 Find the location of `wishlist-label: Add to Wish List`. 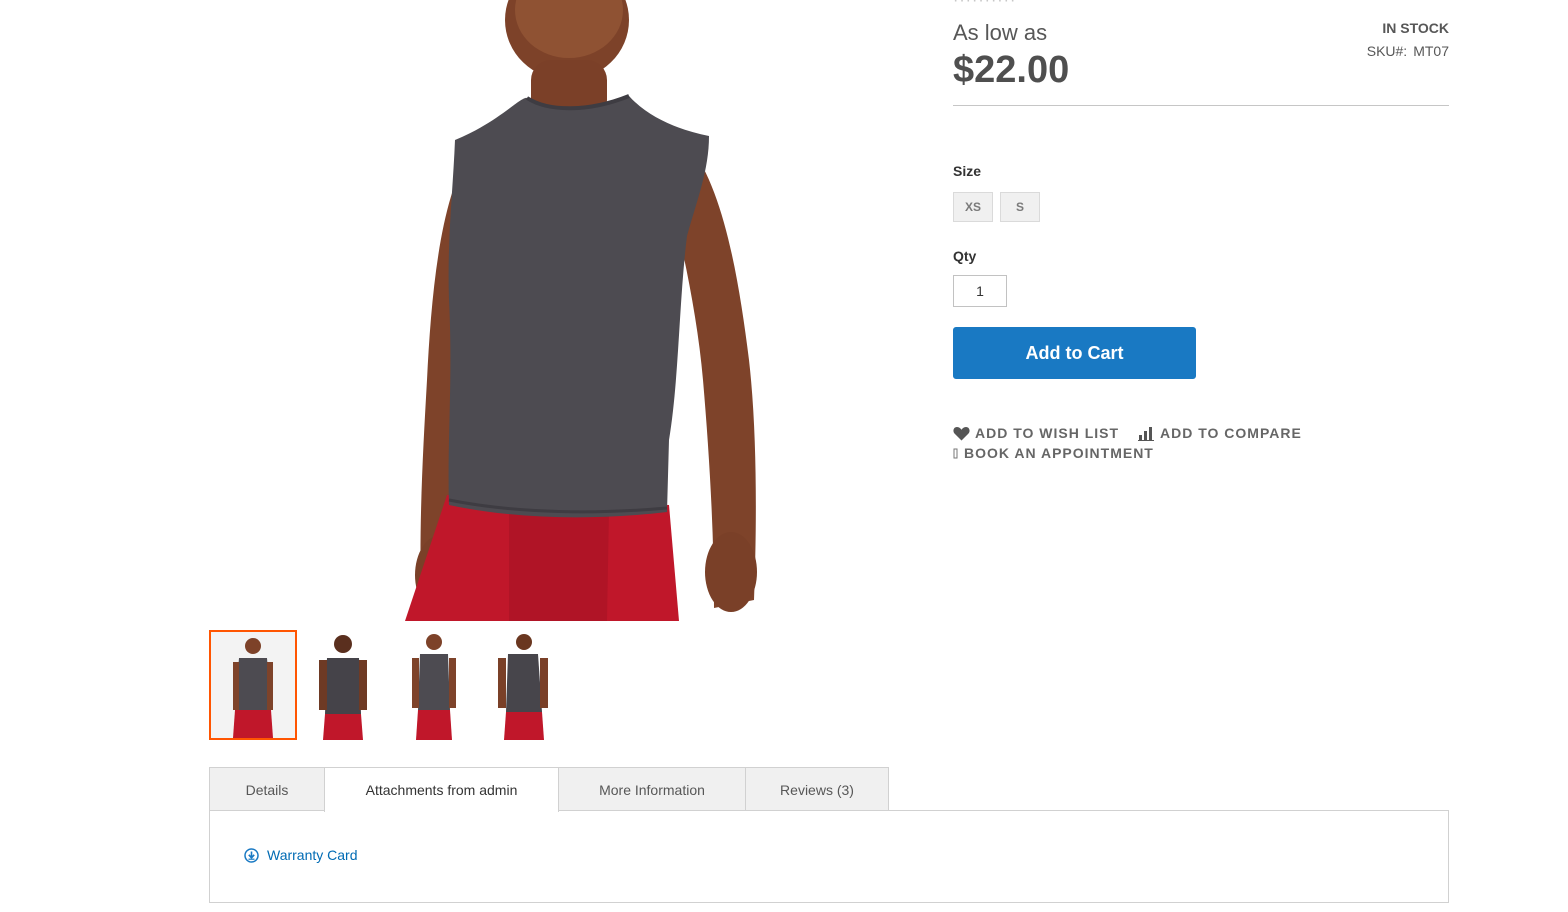

wishlist-label: Add to Wish List is located at coordinates (1047, 433).